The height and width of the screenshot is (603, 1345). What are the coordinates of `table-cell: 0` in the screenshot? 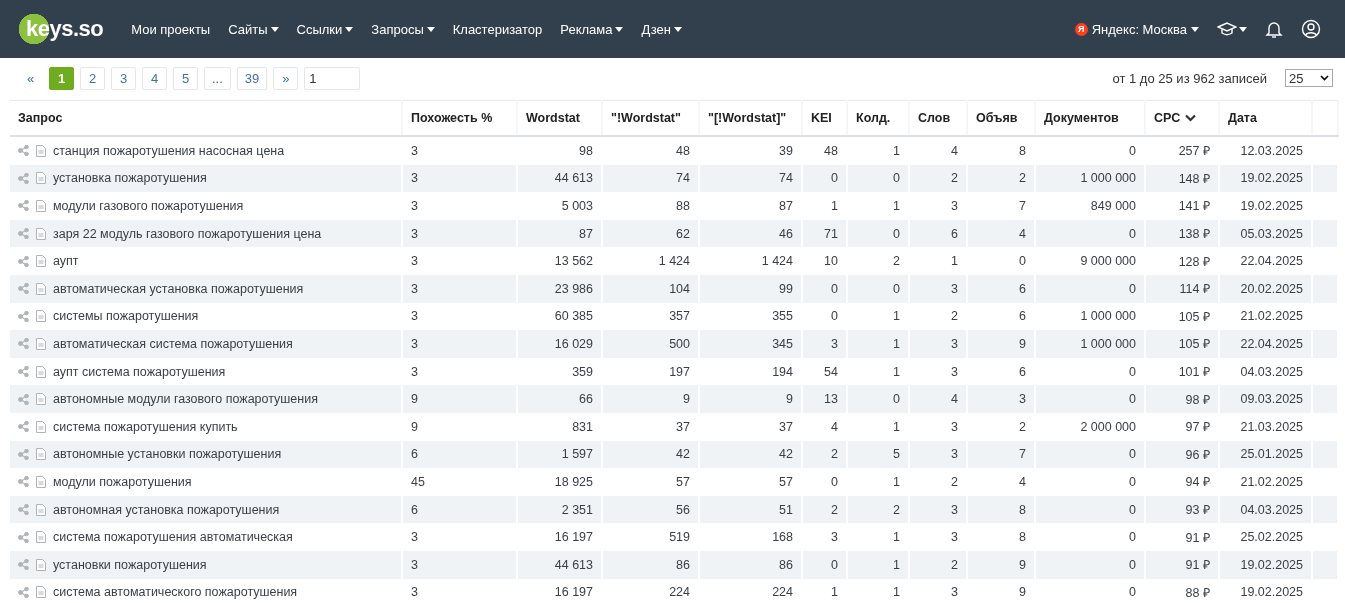 It's located at (1090, 590).